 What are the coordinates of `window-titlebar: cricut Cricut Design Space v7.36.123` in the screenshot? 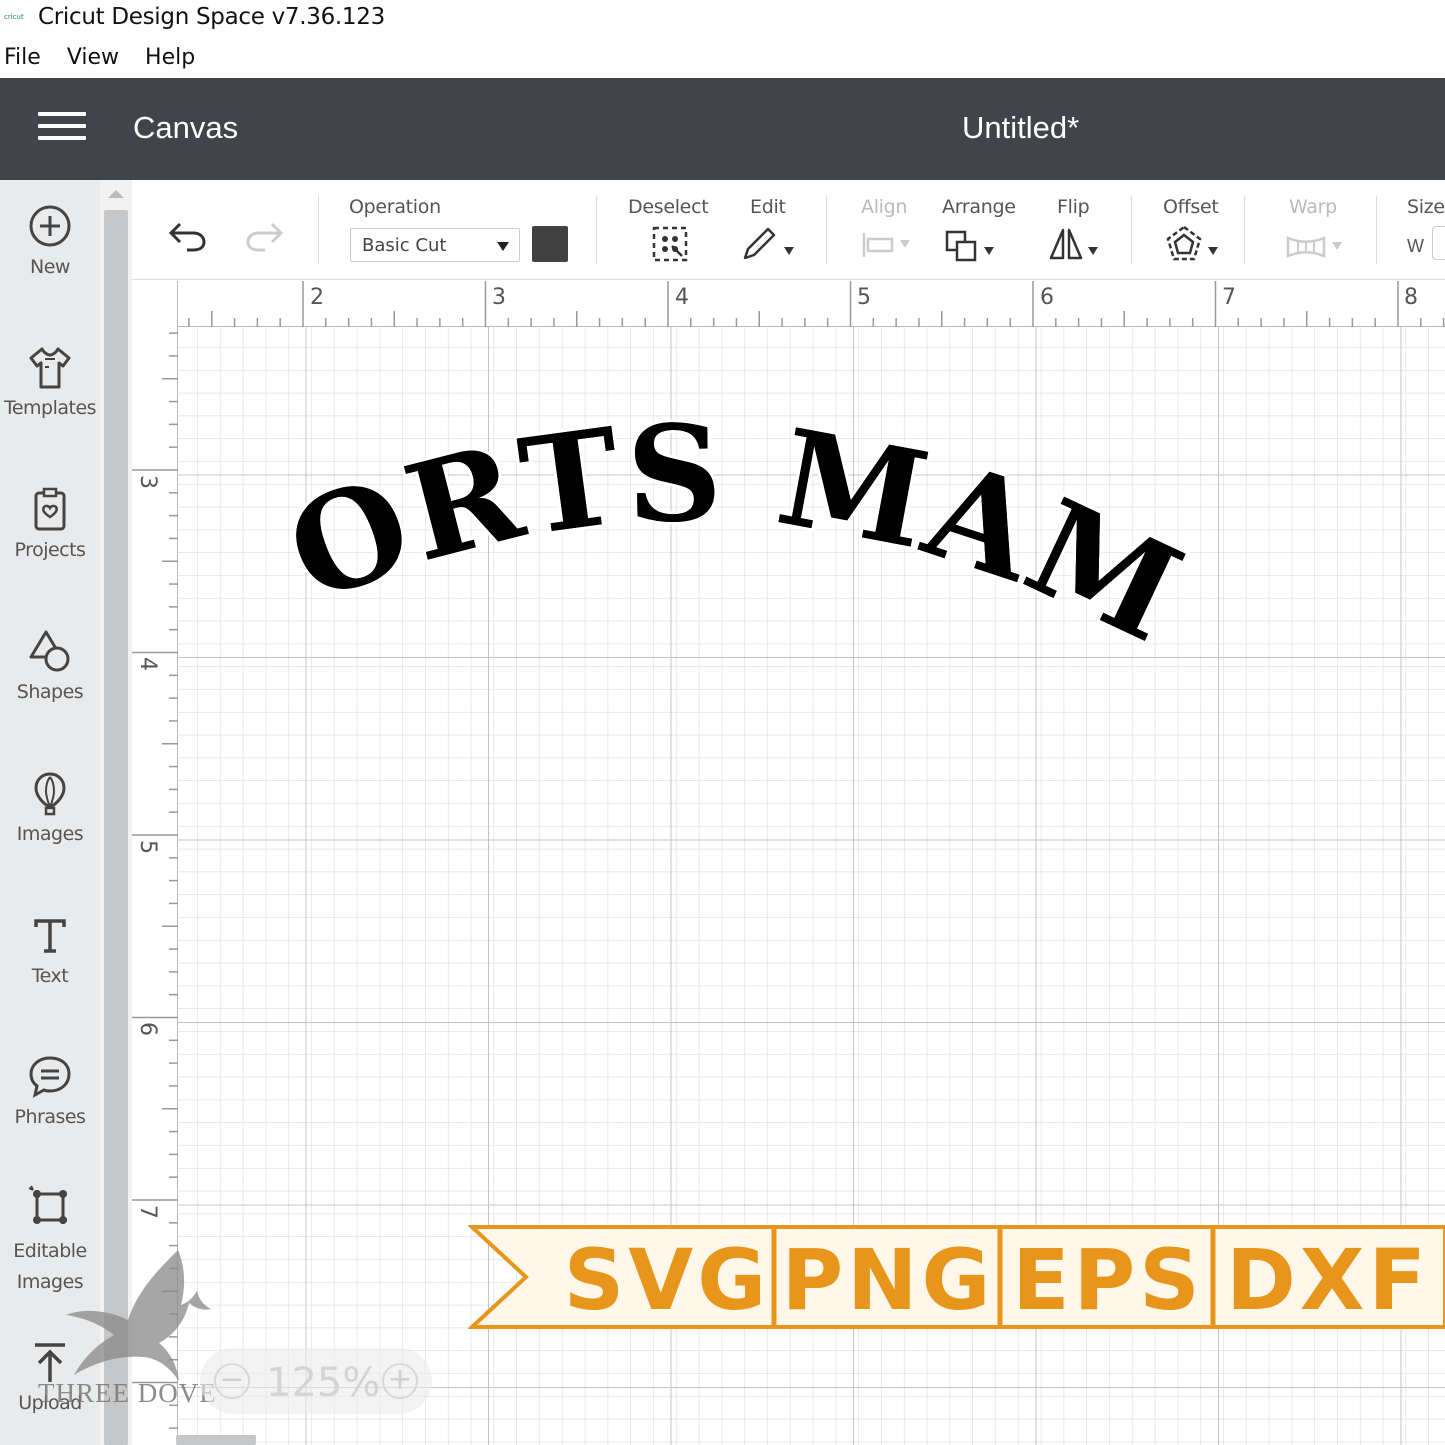 It's located at (722, 17).